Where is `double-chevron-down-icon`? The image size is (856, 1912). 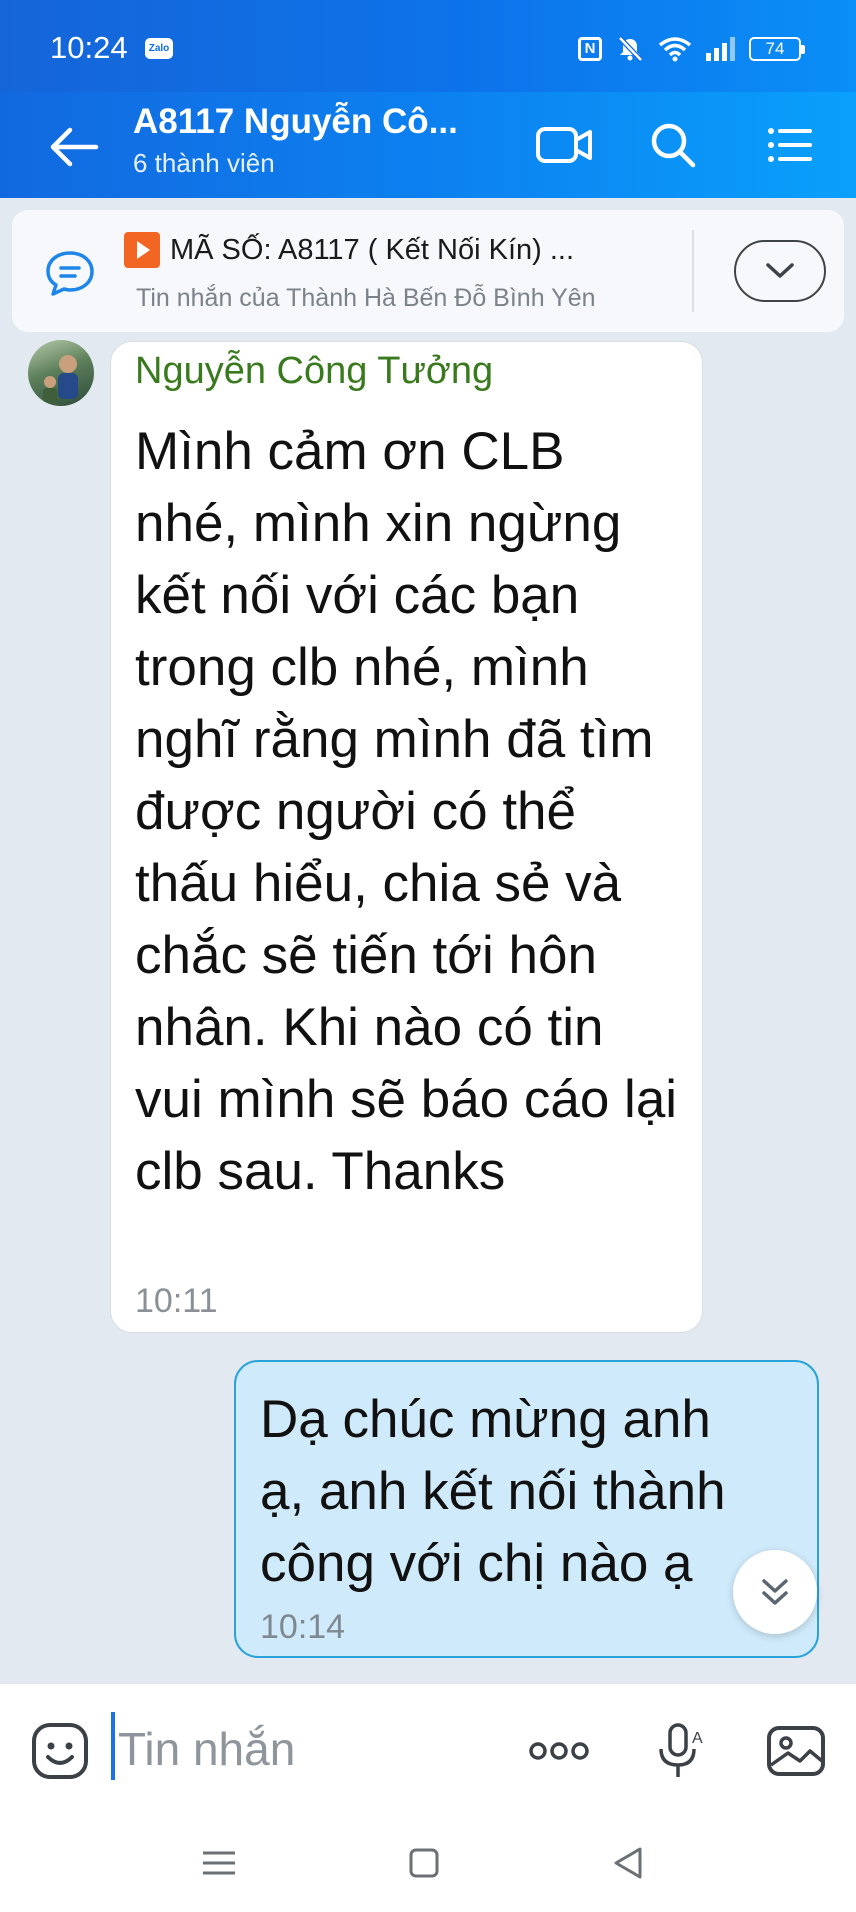 double-chevron-down-icon is located at coordinates (775, 1592).